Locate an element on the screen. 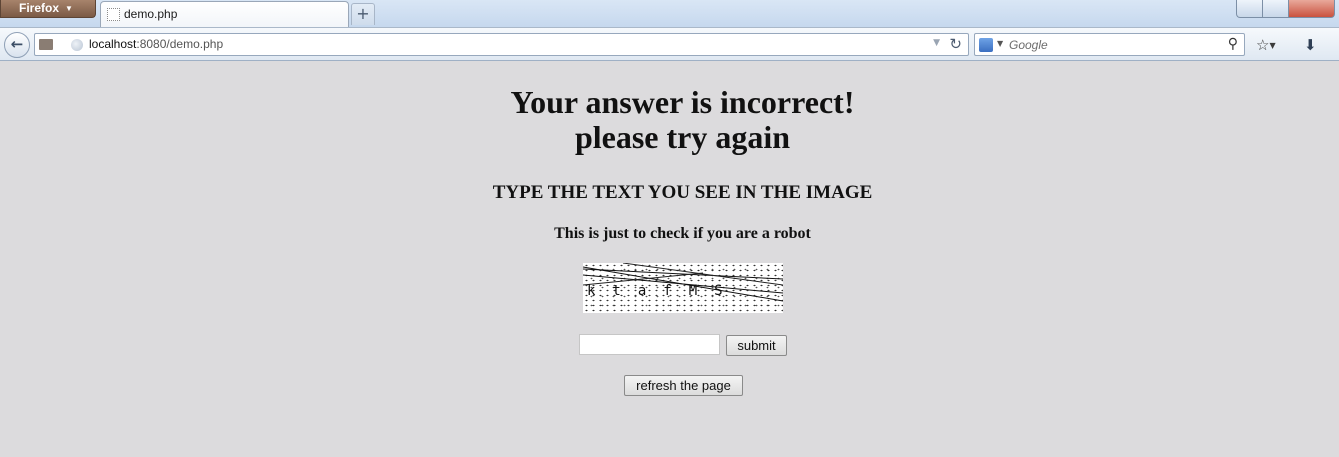 This screenshot has width=1339, height=457. back-arrow-icon: ← is located at coordinates (17, 44).